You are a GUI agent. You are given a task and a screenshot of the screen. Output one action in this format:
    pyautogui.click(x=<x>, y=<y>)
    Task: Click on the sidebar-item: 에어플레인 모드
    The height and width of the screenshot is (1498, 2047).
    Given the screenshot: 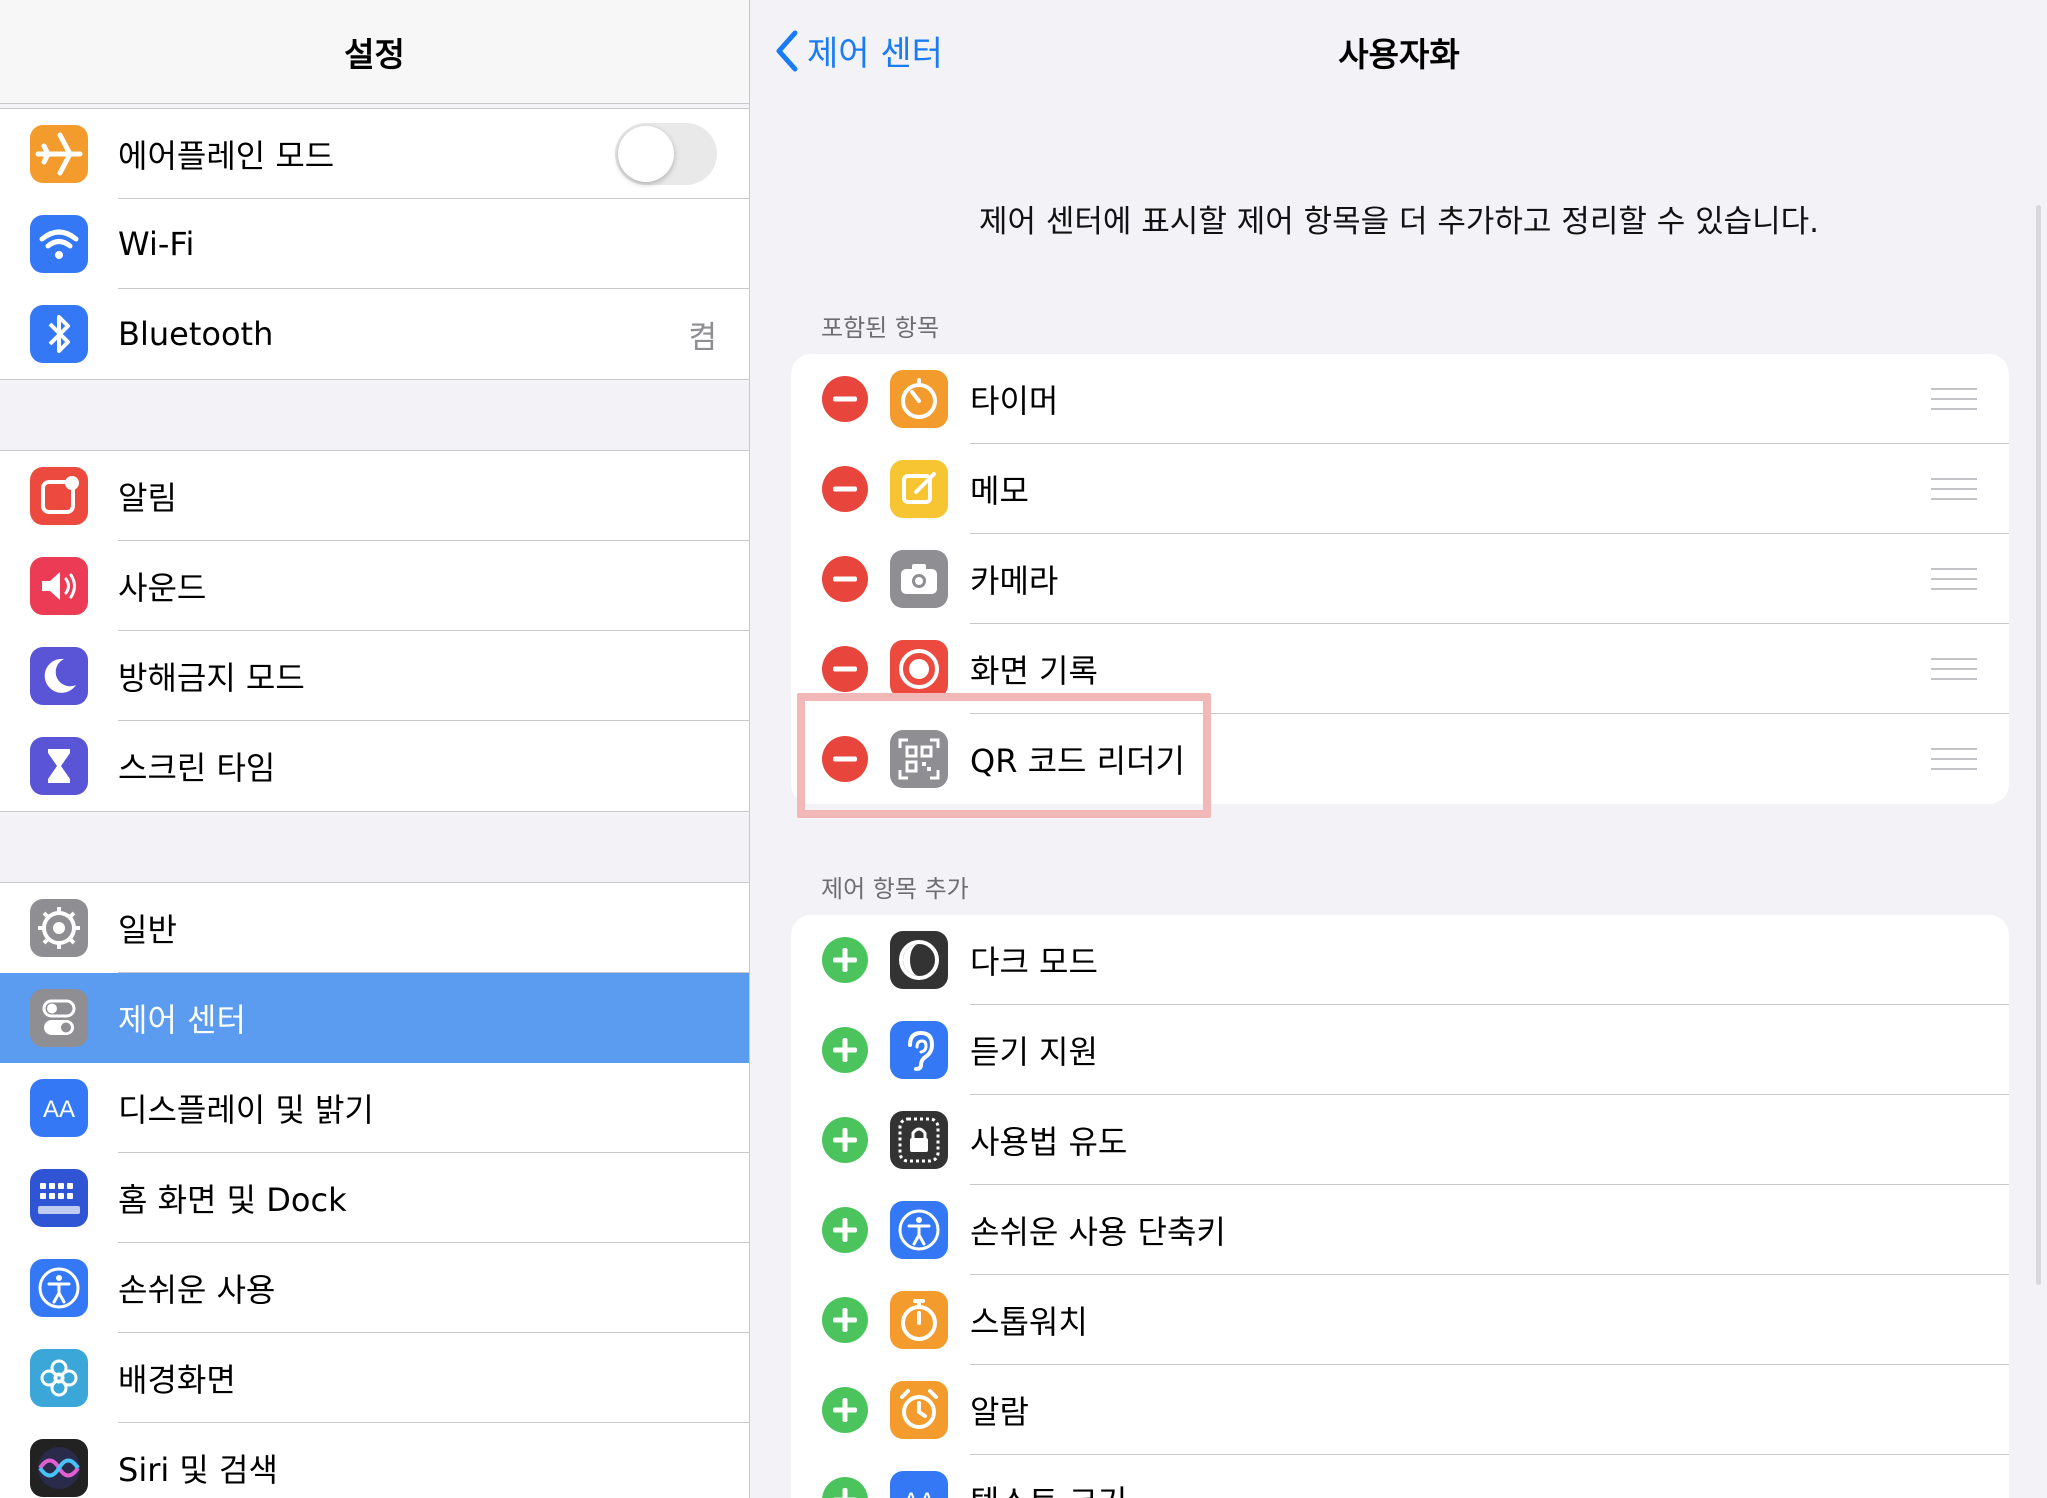 What is the action you would take?
    pyautogui.click(x=374, y=154)
    